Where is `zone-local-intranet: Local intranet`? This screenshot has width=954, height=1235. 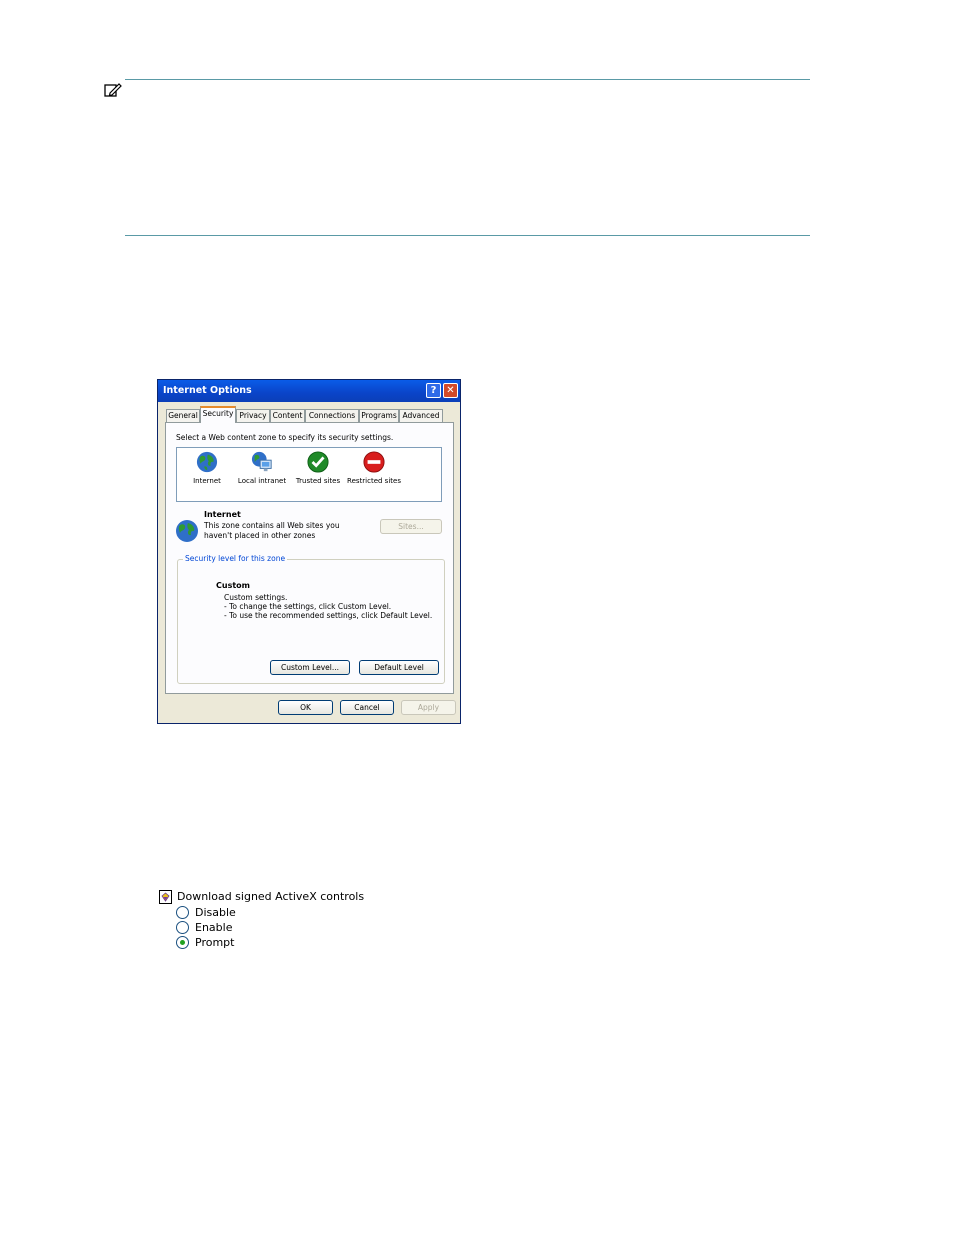 zone-local-intranet: Local intranet is located at coordinates (262, 468).